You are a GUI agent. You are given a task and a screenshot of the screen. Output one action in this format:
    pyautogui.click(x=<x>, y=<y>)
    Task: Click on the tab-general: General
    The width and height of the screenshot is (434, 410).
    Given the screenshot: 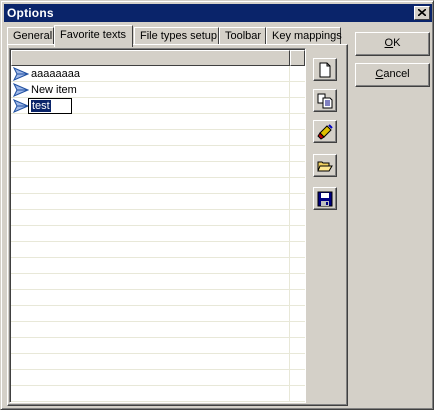 What is the action you would take?
    pyautogui.click(x=30, y=36)
    